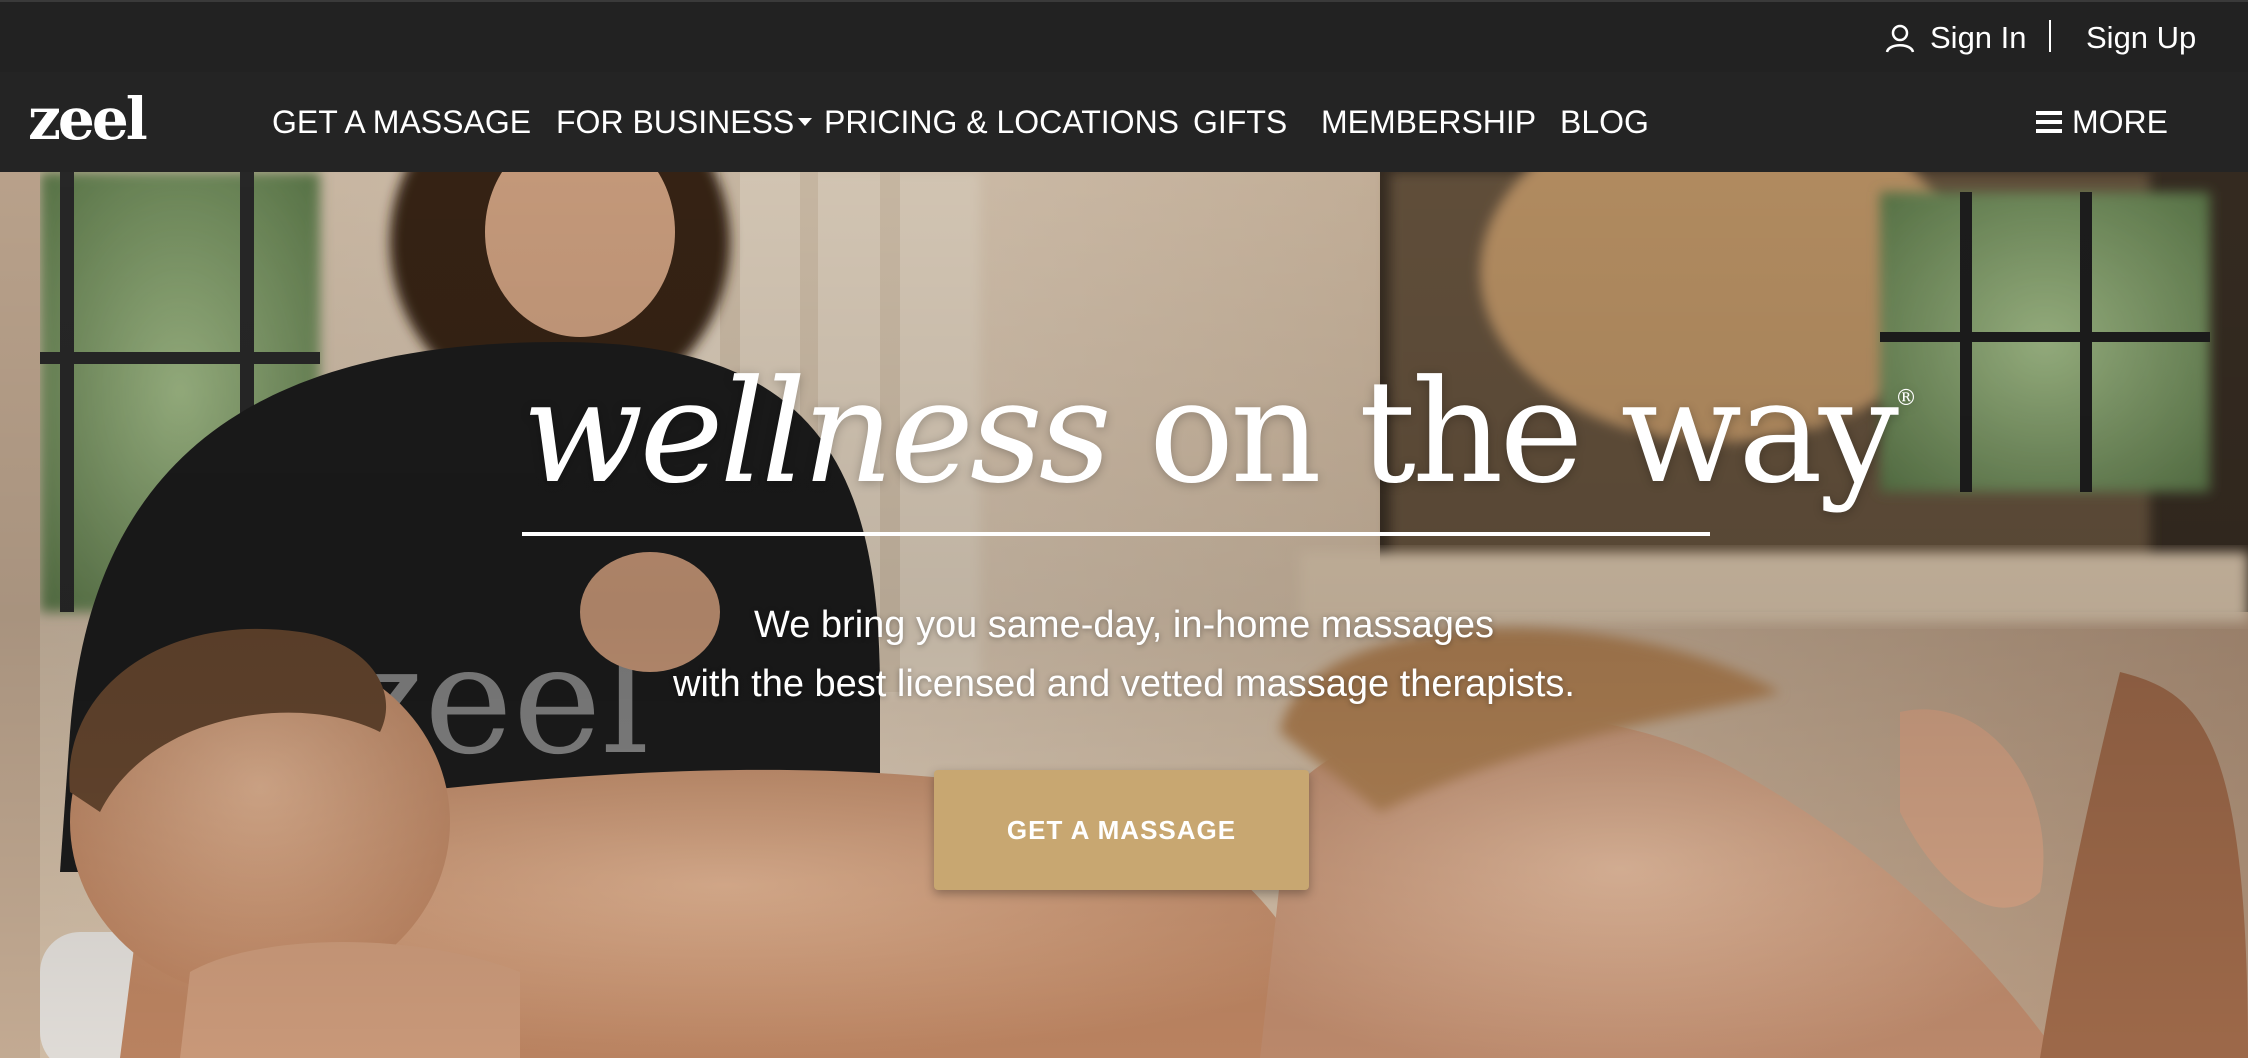  Describe the element at coordinates (1503, 432) in the screenshot. I see `headline-rest: on the way` at that location.